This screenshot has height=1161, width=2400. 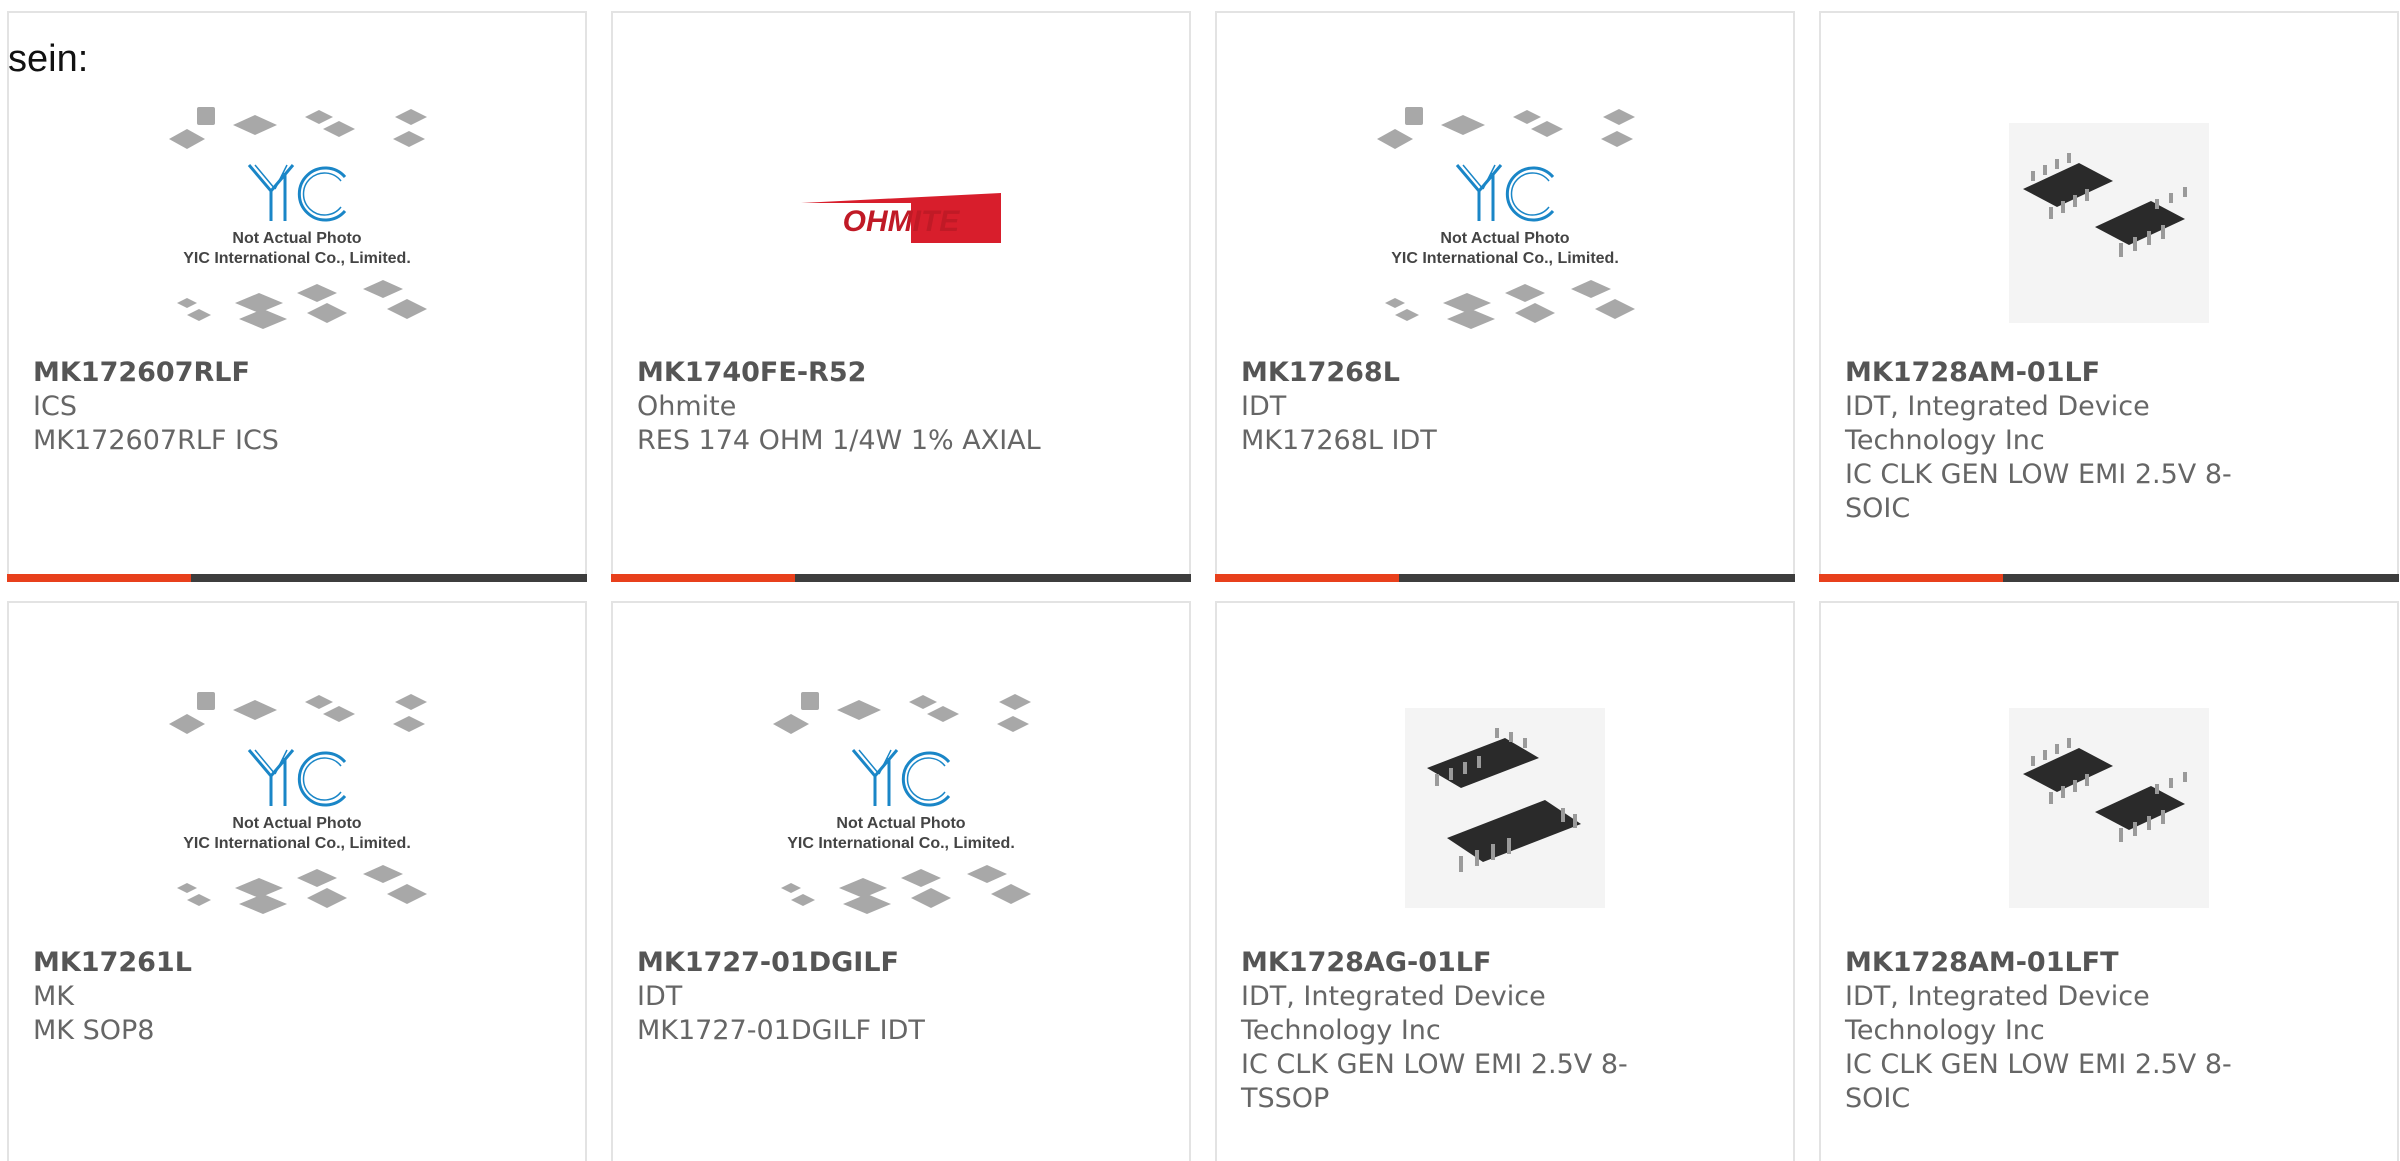 What do you see at coordinates (1497, 963) in the screenshot?
I see `part-number-link: MK1728AG-01LF` at bounding box center [1497, 963].